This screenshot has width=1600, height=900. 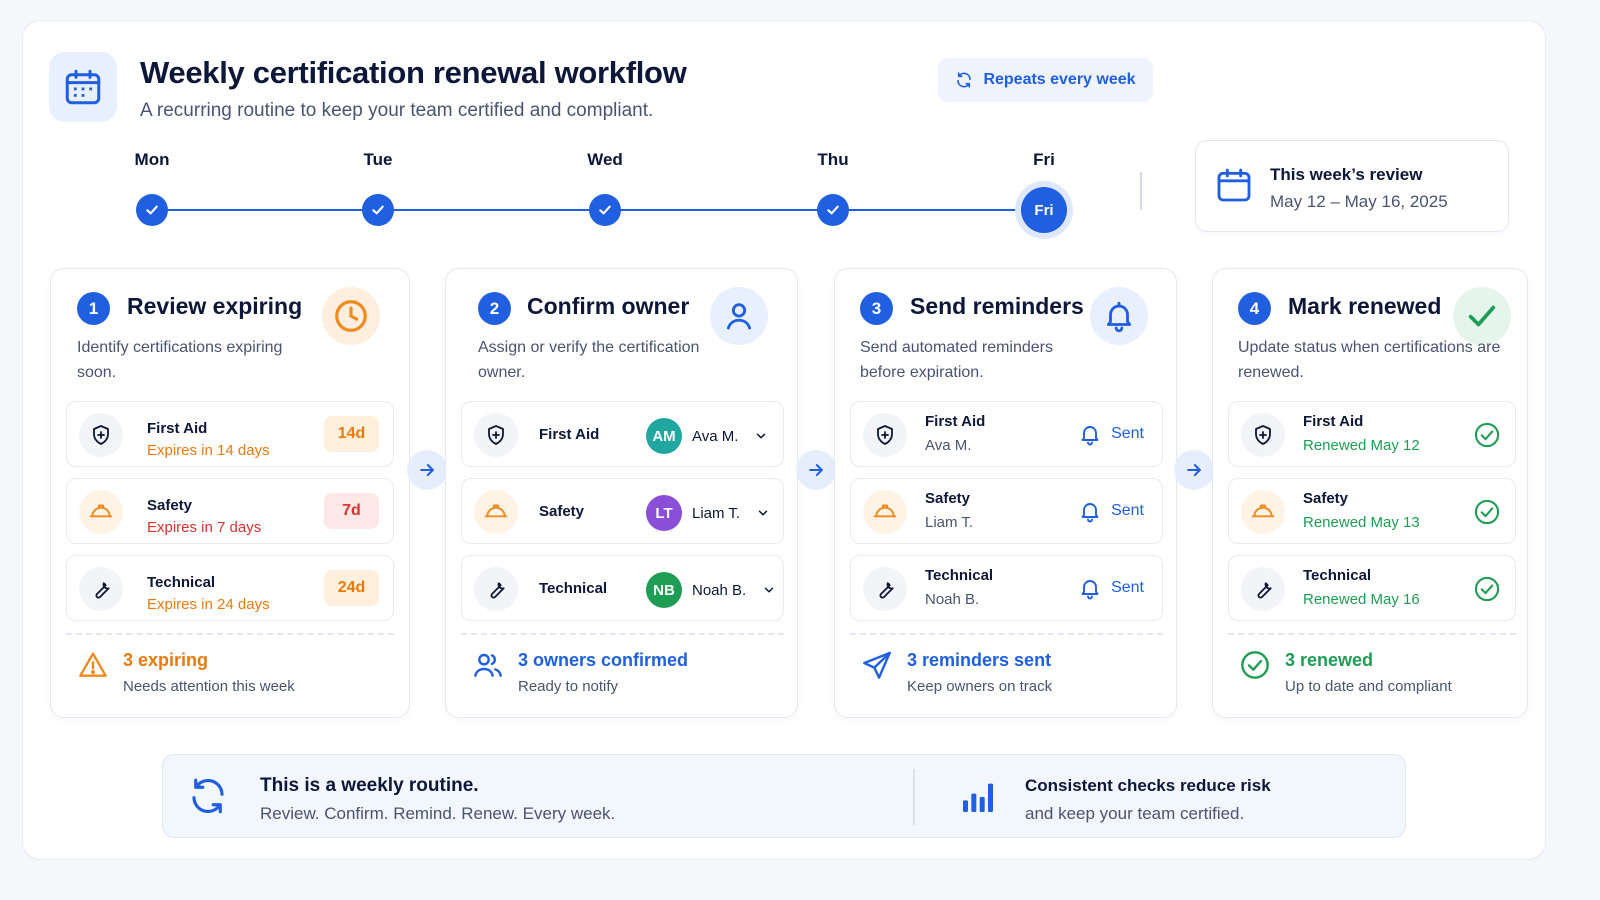 What do you see at coordinates (101, 435) in the screenshot?
I see `shield-icon` at bounding box center [101, 435].